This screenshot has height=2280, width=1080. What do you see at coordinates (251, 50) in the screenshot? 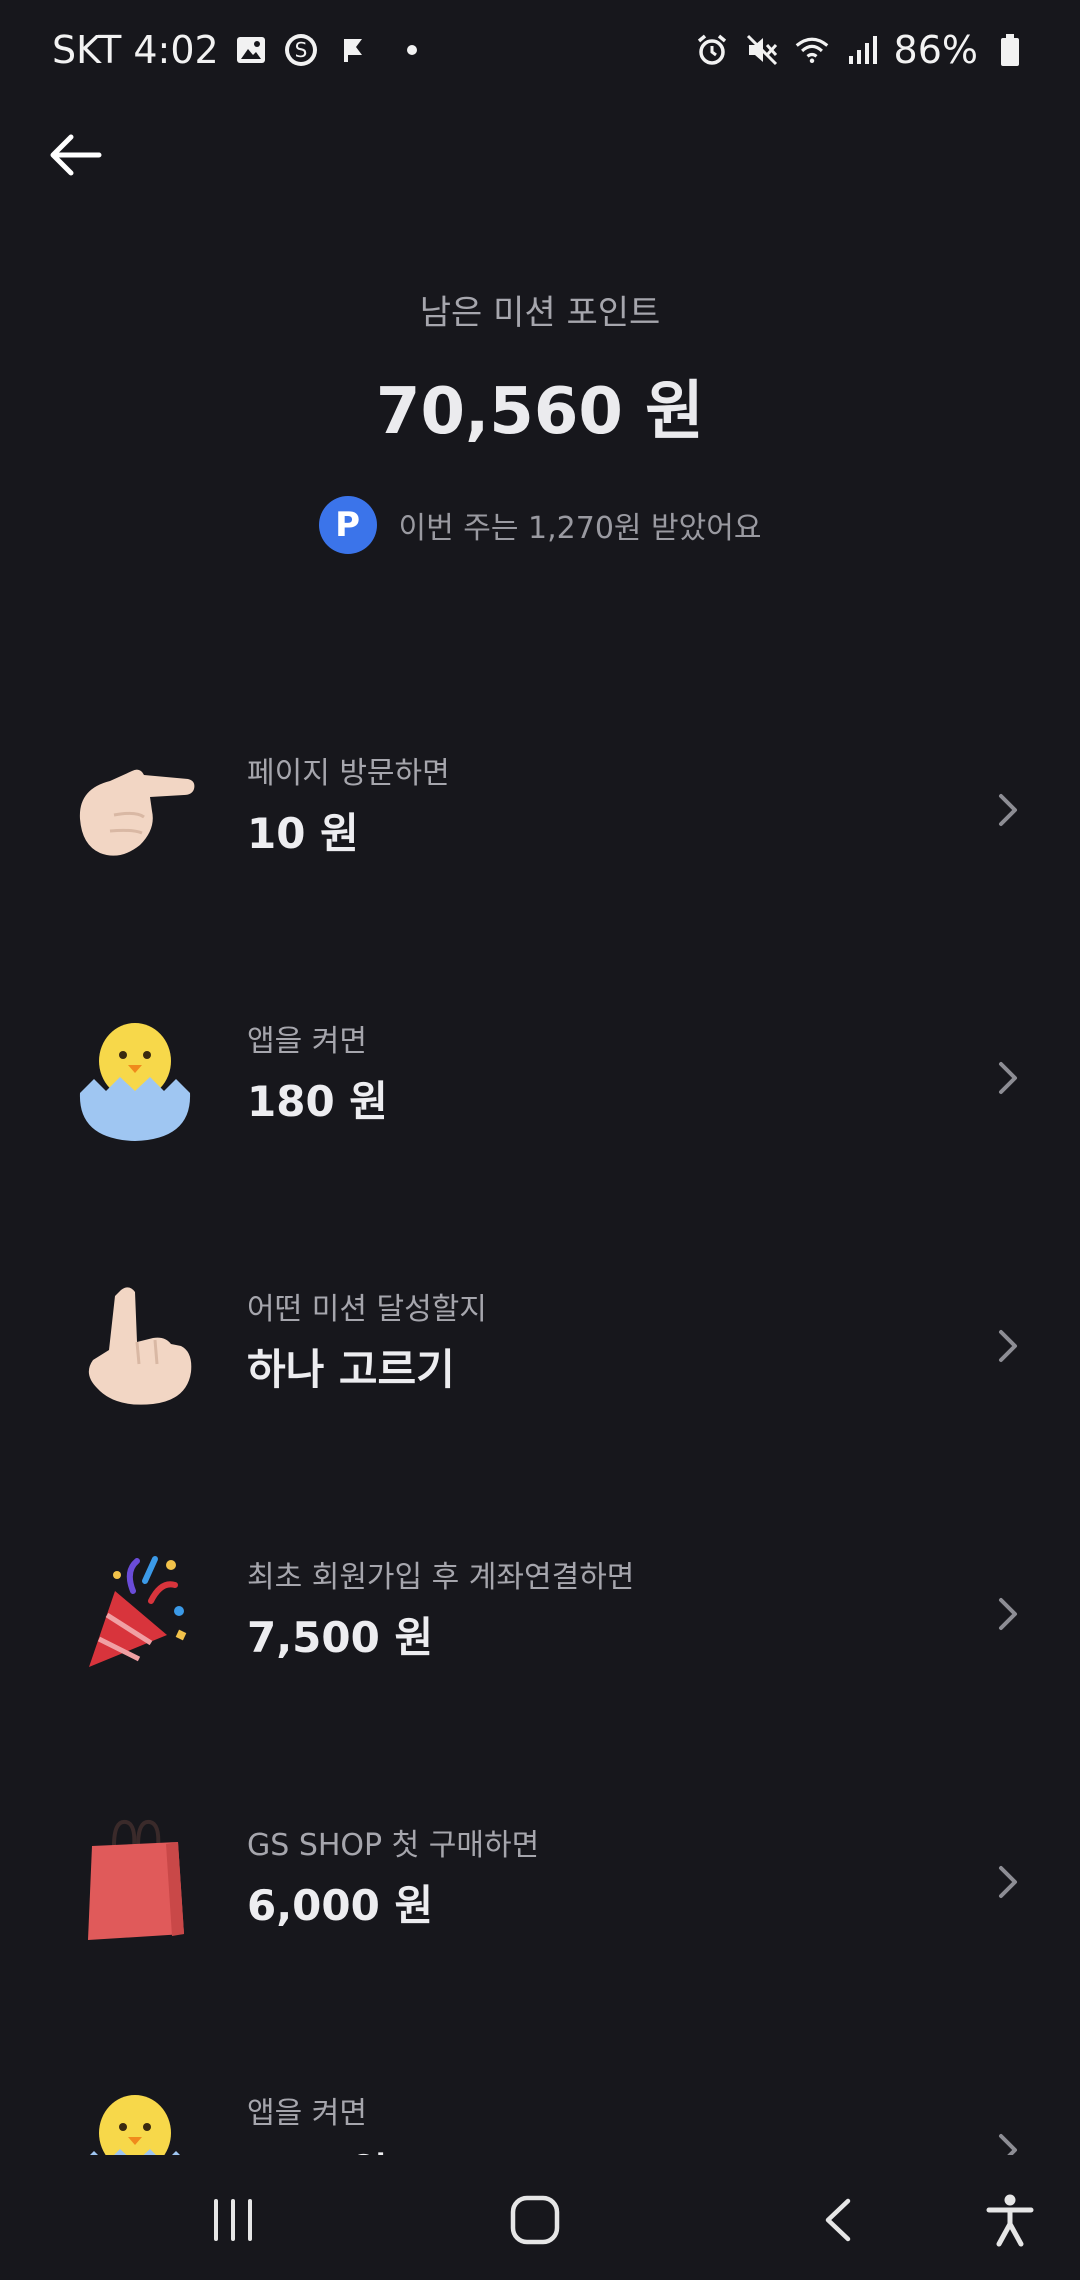
I see `gallery-icon` at bounding box center [251, 50].